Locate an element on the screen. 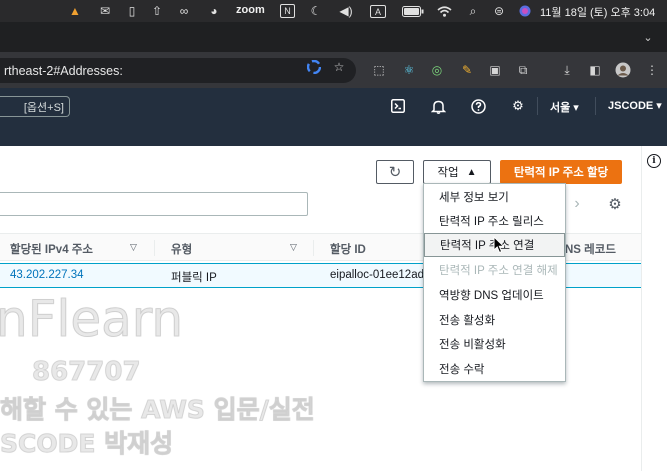  profile-avatar is located at coordinates (623, 70).